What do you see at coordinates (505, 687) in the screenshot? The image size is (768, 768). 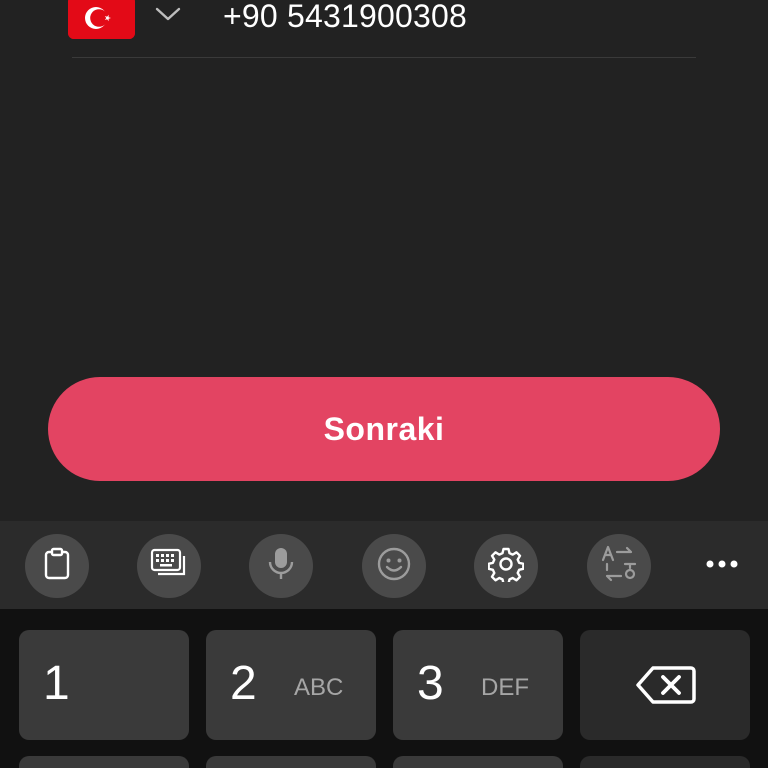 I see `key-letters: DEF` at bounding box center [505, 687].